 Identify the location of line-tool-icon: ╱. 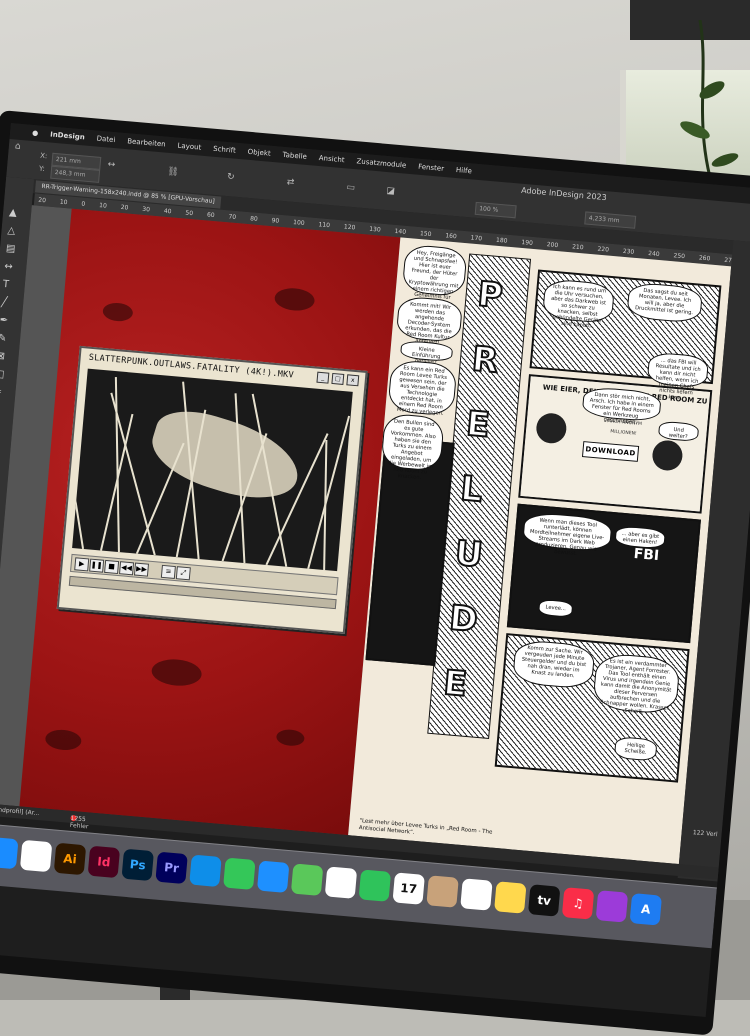
(4, 302).